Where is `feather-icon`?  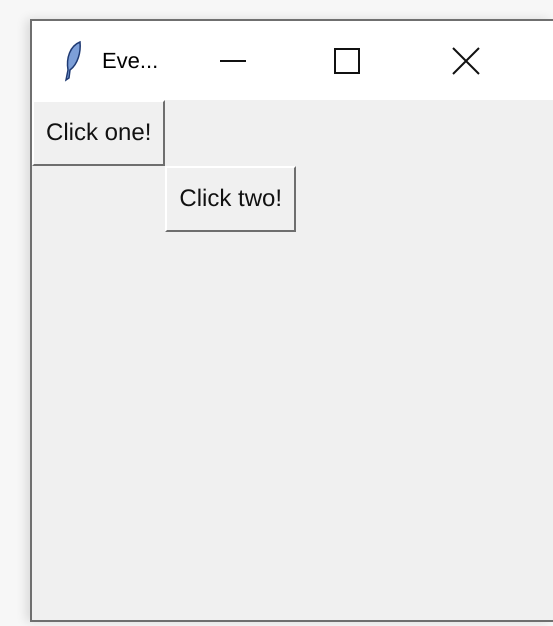
feather-icon is located at coordinates (73, 61).